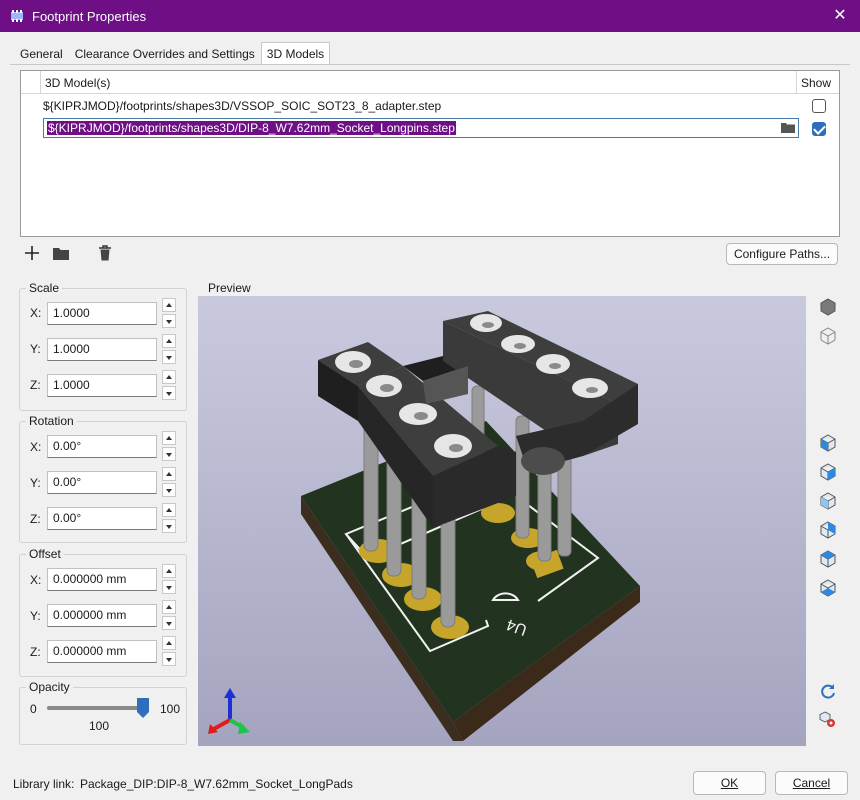 Image resolution: width=860 pixels, height=800 pixels. Describe the element at coordinates (169, 385) in the screenshot. I see `scale-z-stepper` at that location.